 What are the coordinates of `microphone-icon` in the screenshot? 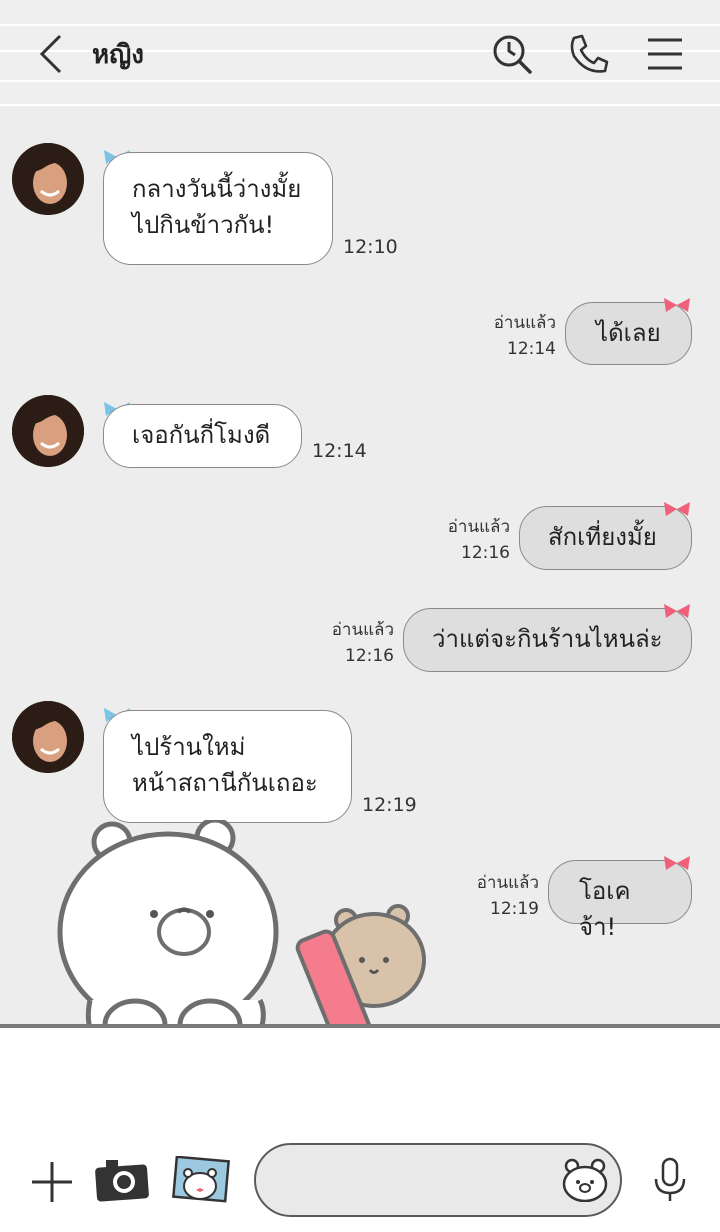 It's located at (670, 1182).